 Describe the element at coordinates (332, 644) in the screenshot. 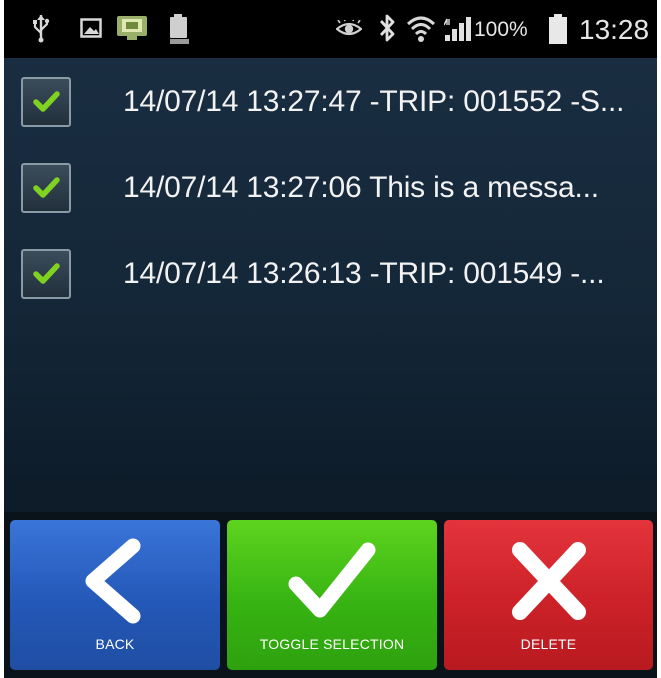

I see `toggle-selection-label: TOGGLE SELECTION` at that location.